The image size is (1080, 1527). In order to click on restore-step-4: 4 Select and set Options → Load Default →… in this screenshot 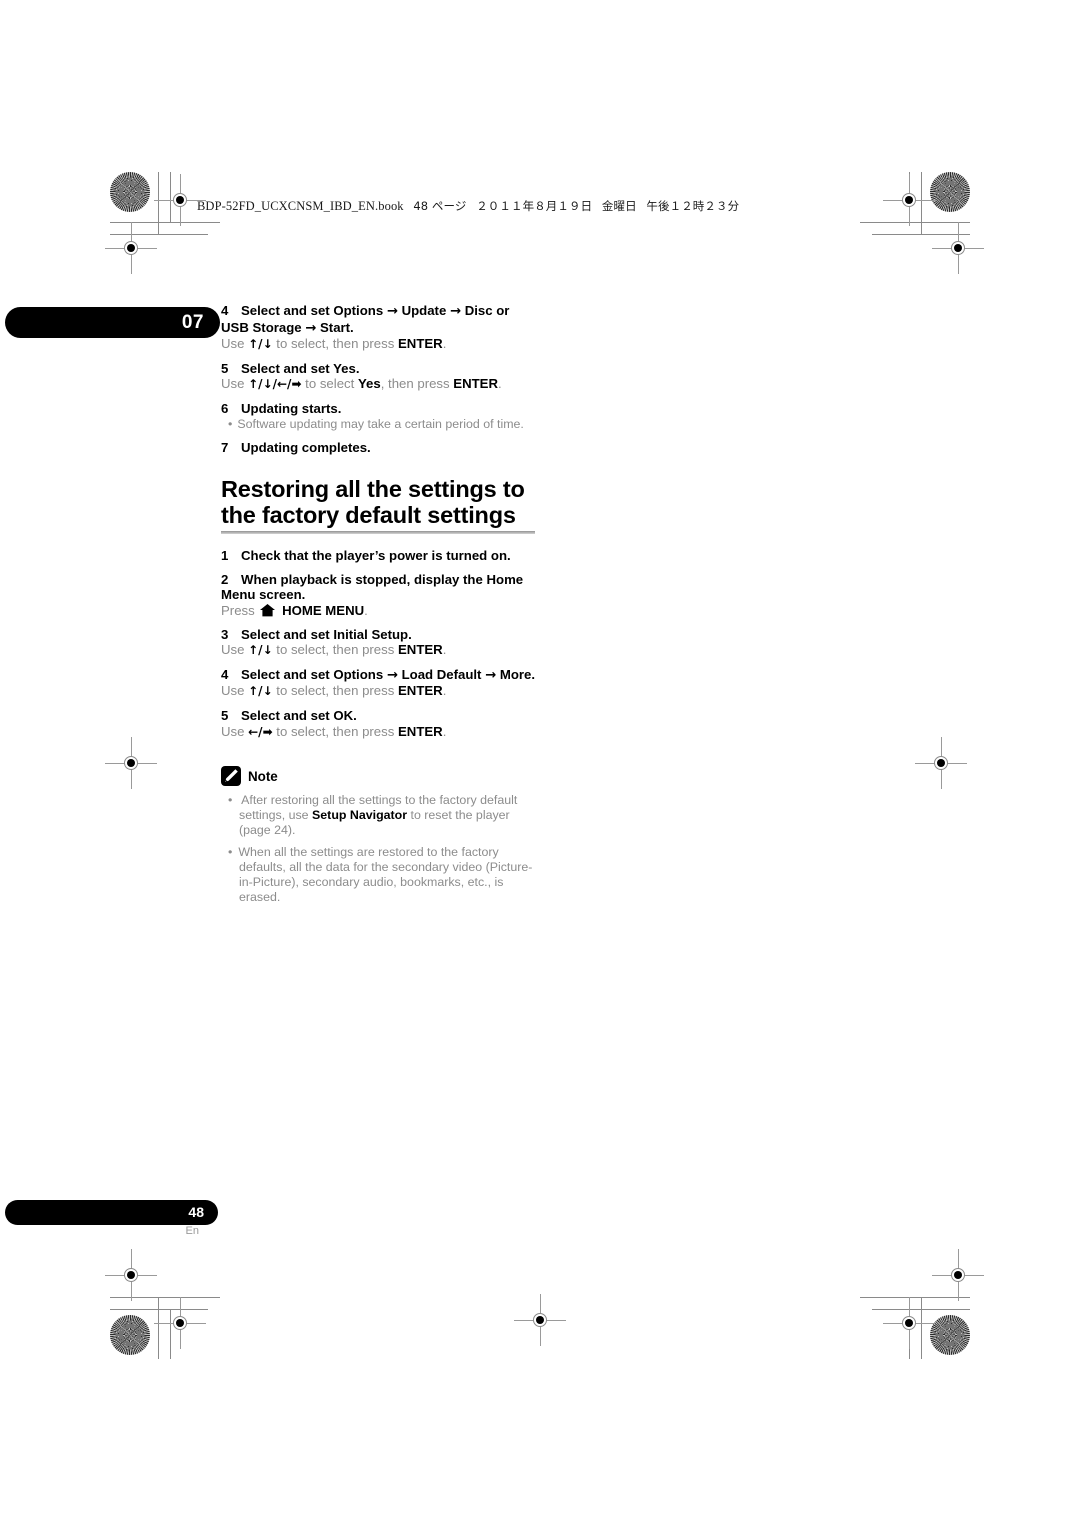, I will do `click(380, 683)`.